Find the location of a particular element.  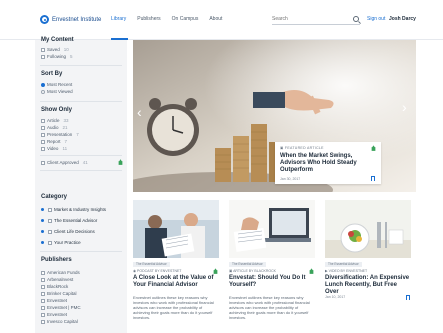

bullet-icon is located at coordinates (42, 231).